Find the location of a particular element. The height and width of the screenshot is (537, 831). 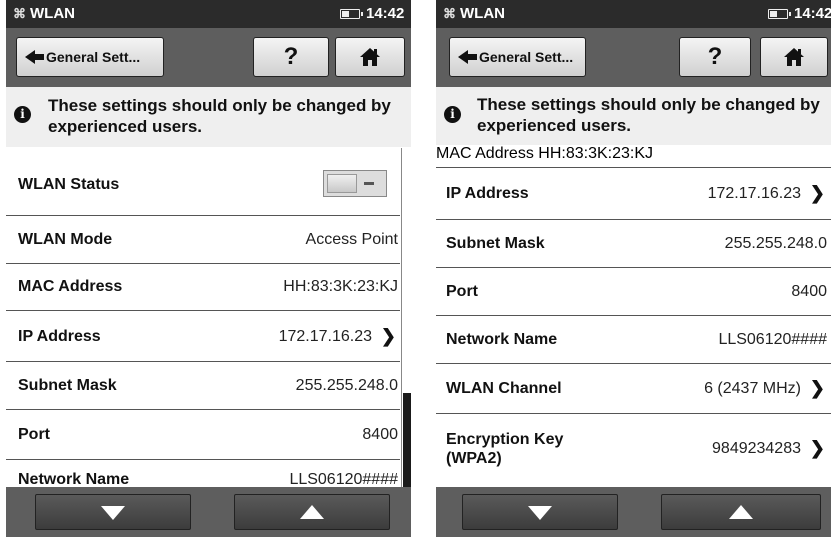

row-value: 9849234283 is located at coordinates (756, 448).